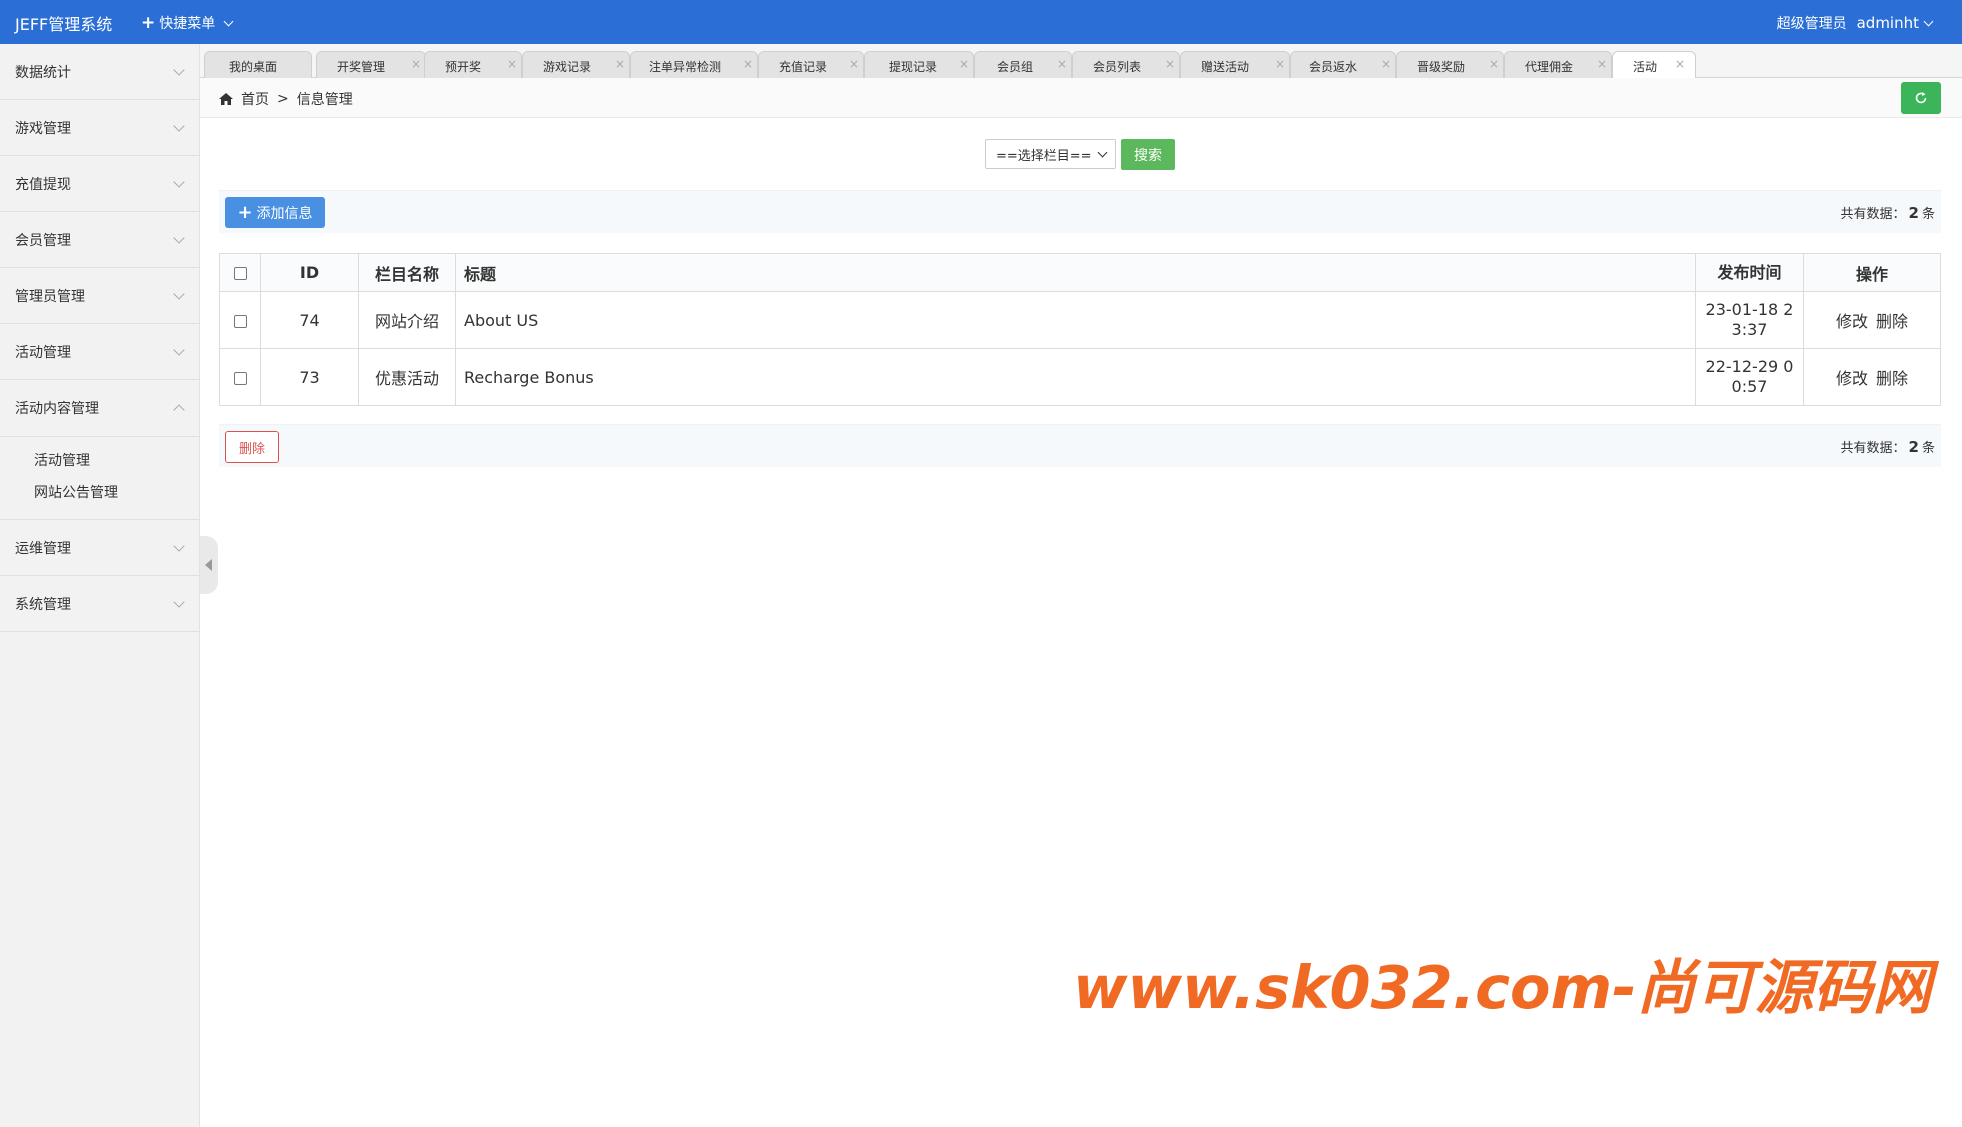 The height and width of the screenshot is (1127, 1962). Describe the element at coordinates (1015, 67) in the screenshot. I see `tab-label: 会员组` at that location.